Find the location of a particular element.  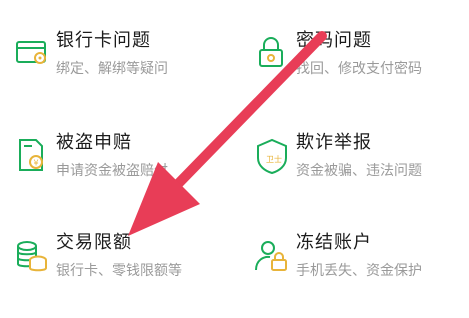

topic-title: 欺诈举报 is located at coordinates (334, 142).